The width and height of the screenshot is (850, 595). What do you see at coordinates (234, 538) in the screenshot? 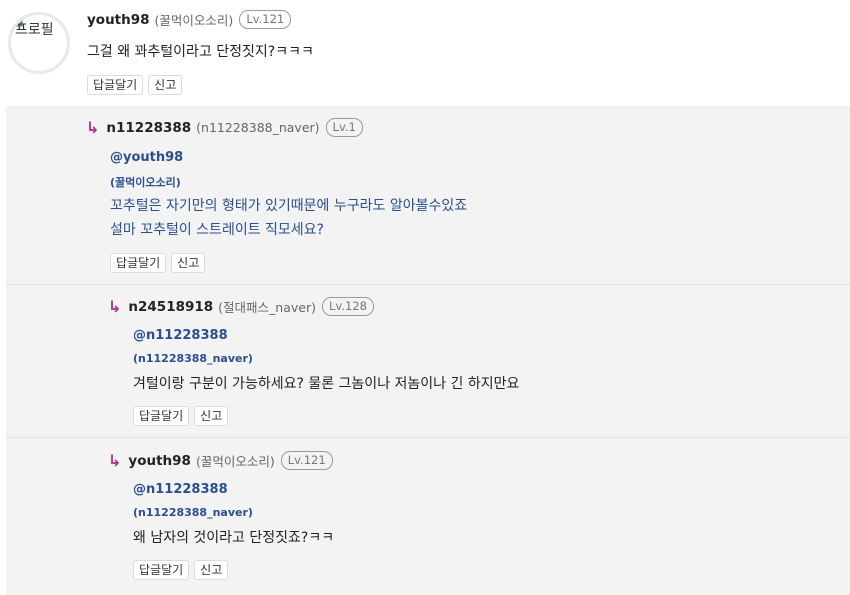
I see `reply-text: 왜 남자의 것이라고 단정짓죠?ㅋㅋ` at bounding box center [234, 538].